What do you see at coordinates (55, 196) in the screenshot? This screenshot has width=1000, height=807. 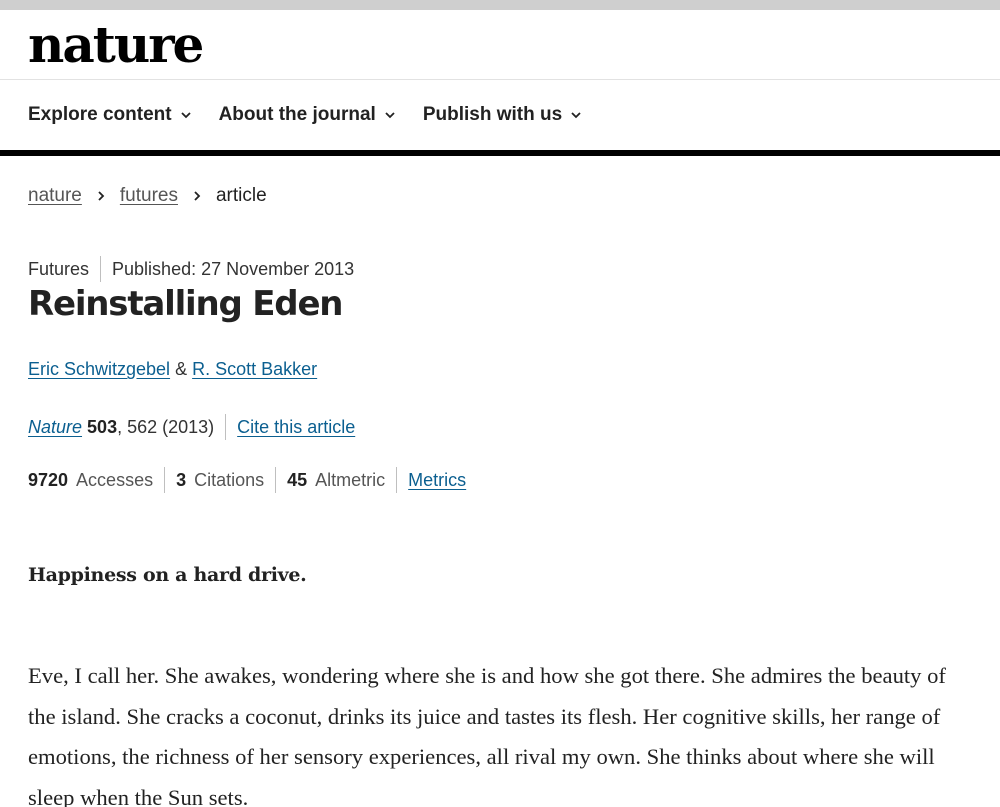 I see `breadcrumb-nature: nature` at bounding box center [55, 196].